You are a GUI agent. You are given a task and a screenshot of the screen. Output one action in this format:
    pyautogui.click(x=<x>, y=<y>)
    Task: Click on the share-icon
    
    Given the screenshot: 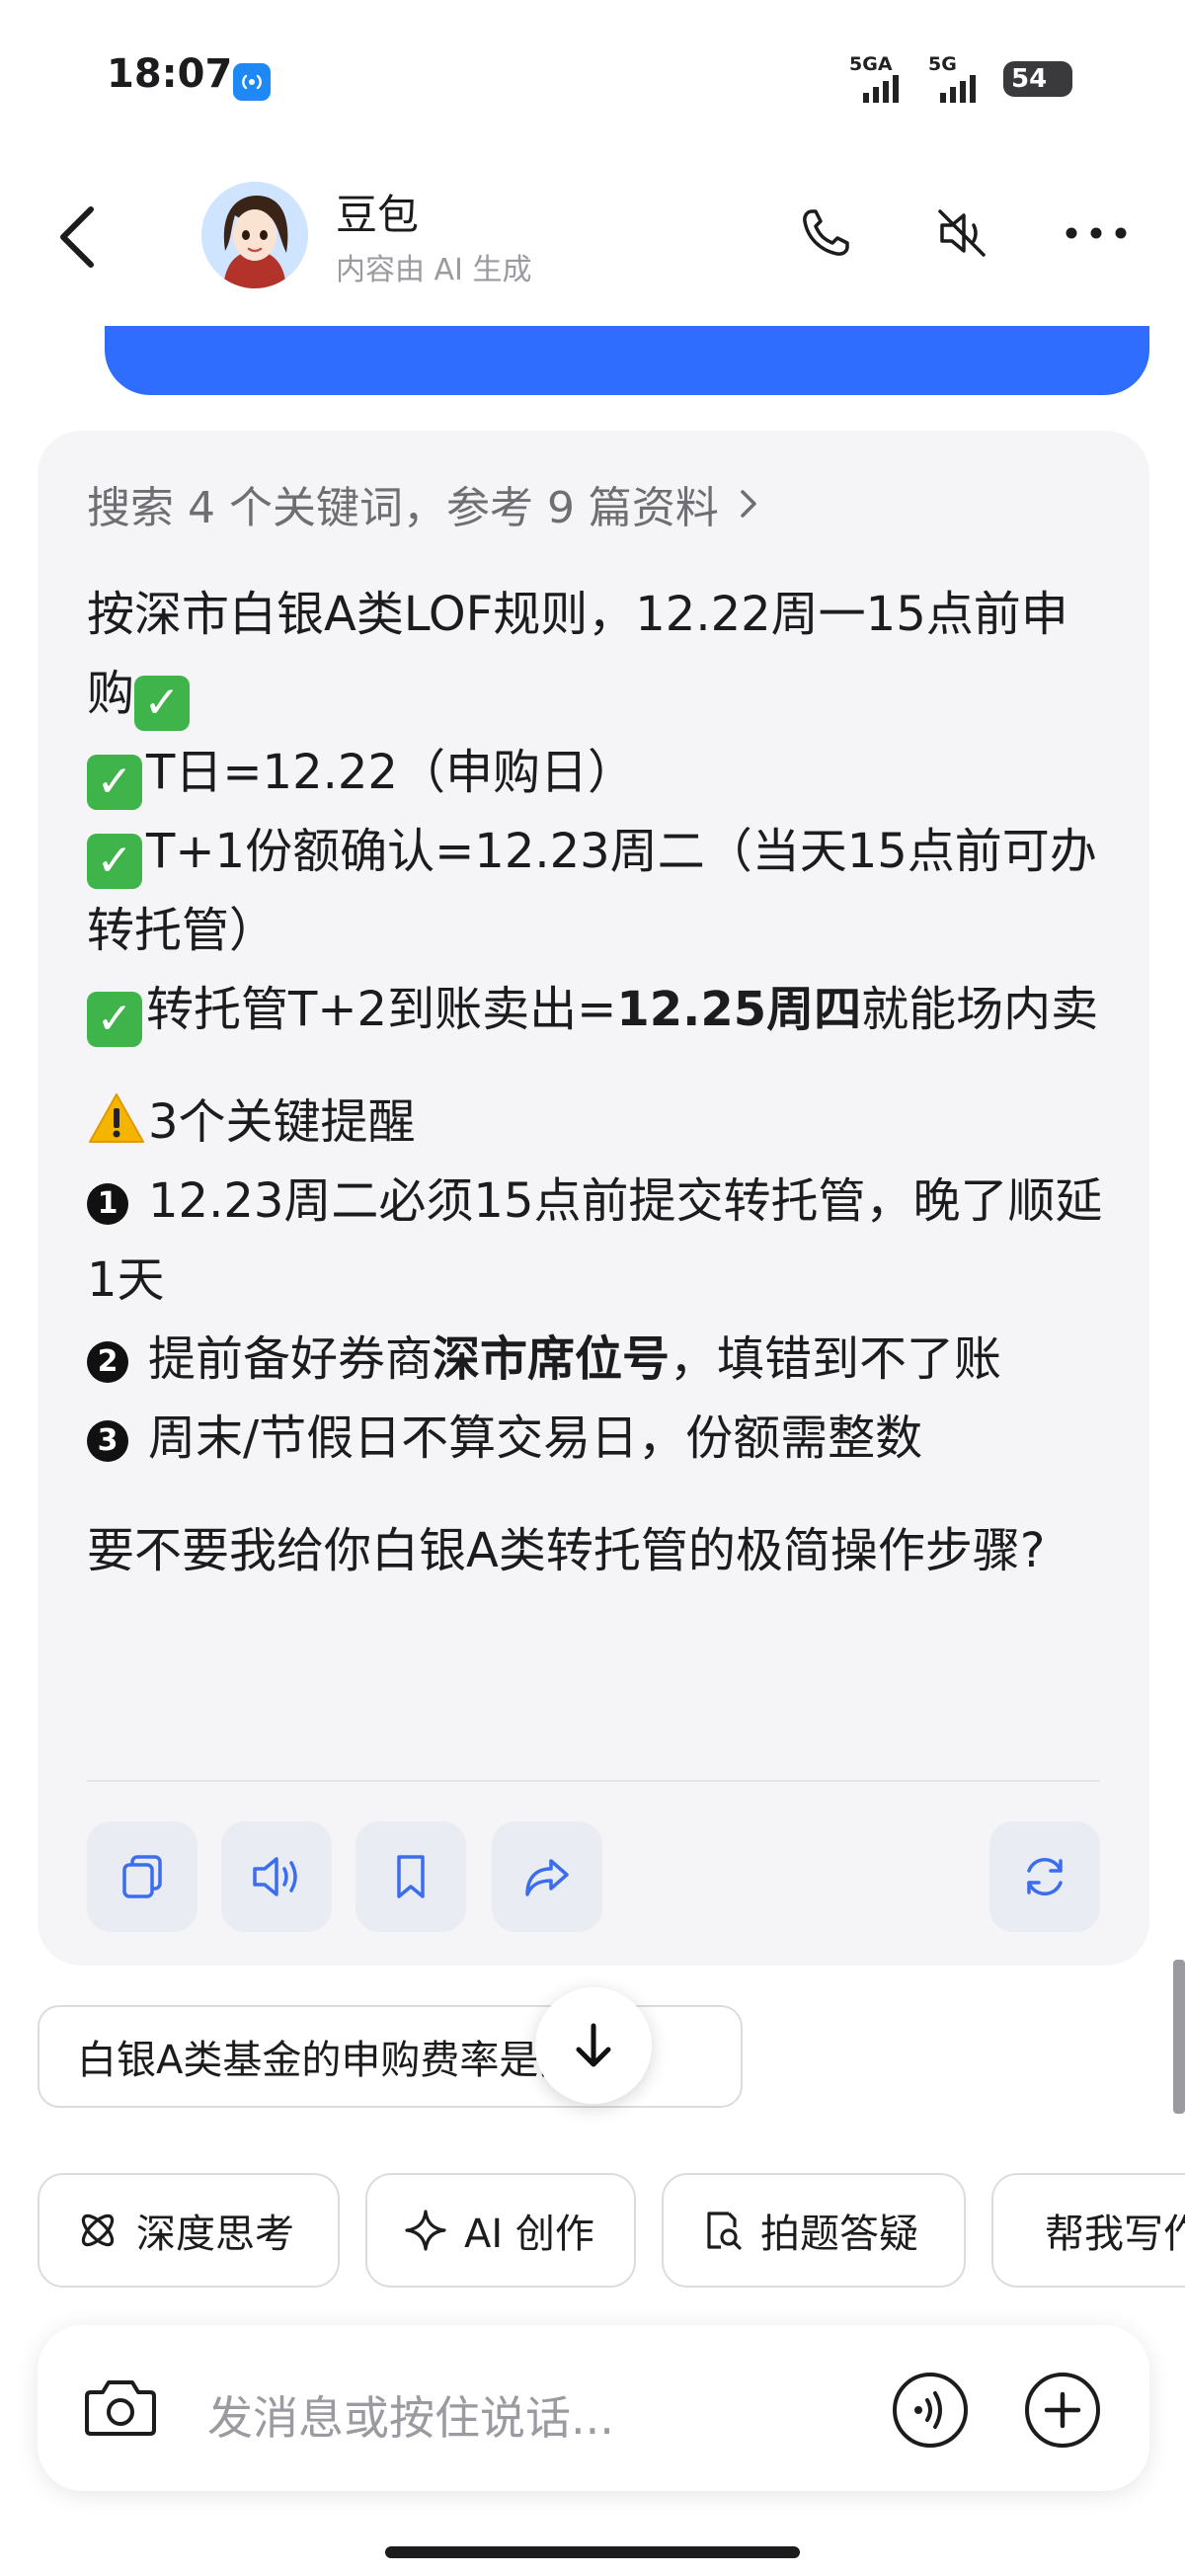 What is the action you would take?
    pyautogui.click(x=547, y=1877)
    